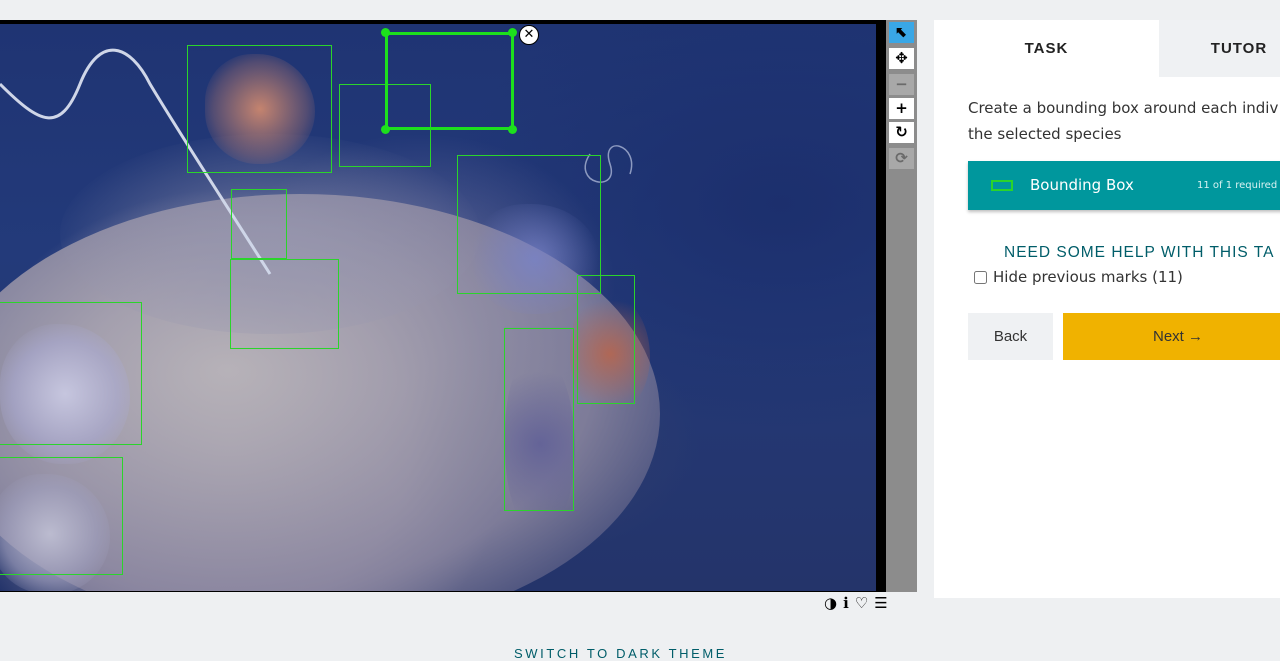  Describe the element at coordinates (901, 84) in the screenshot. I see `zoom-out-icon: −` at that location.